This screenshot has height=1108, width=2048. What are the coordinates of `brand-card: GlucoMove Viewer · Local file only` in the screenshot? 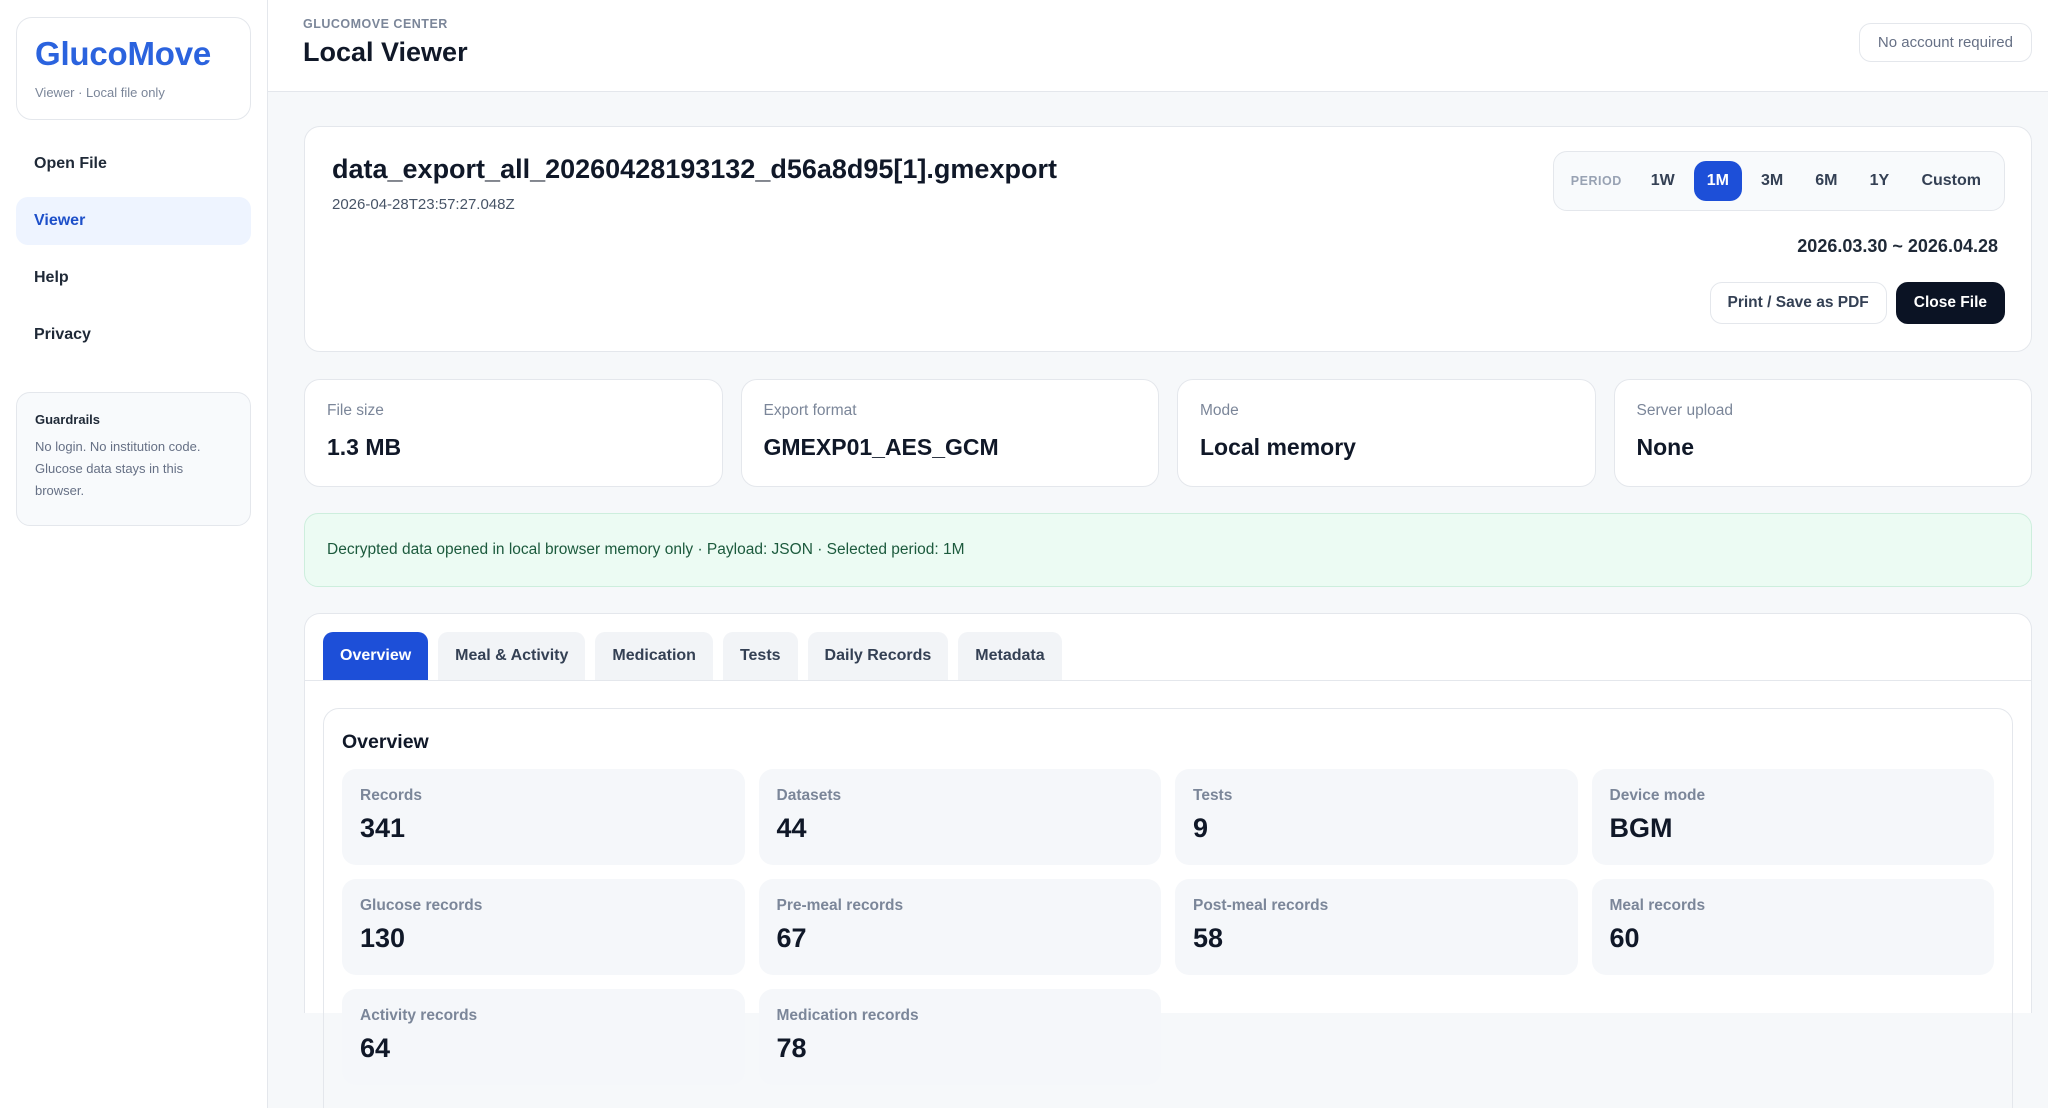 It's located at (133, 68).